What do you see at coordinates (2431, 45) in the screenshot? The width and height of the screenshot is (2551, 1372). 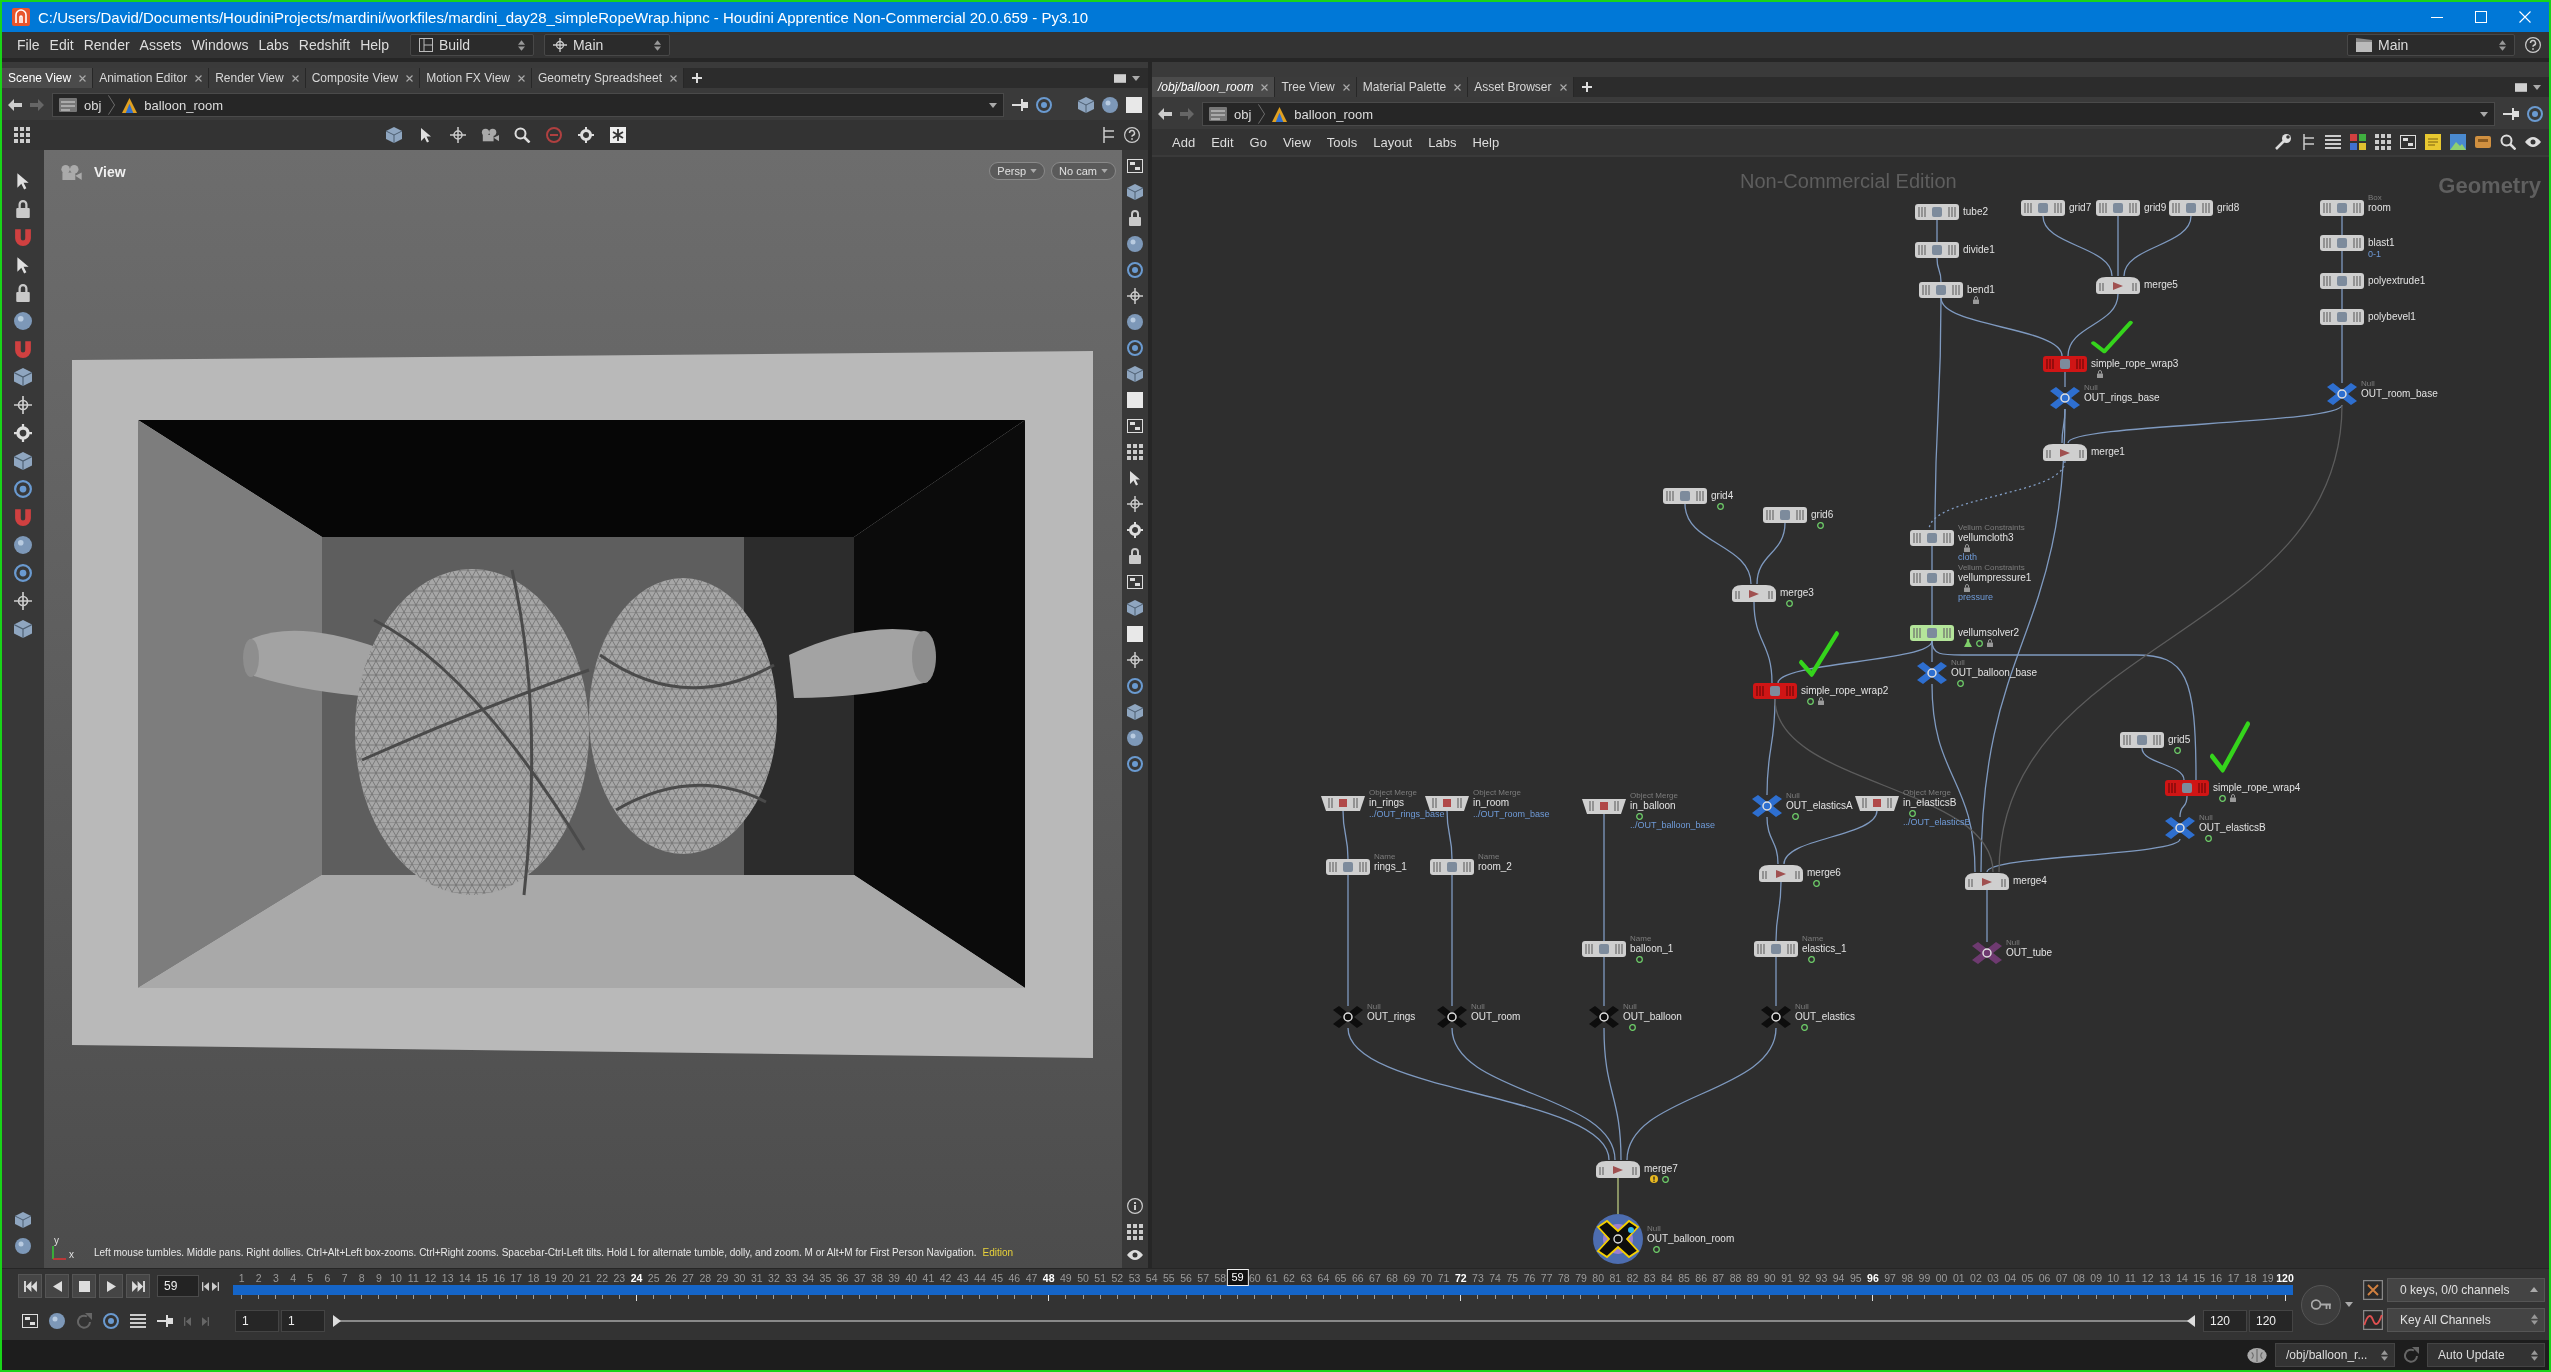 I see `desktop-dropdown: Main` at bounding box center [2431, 45].